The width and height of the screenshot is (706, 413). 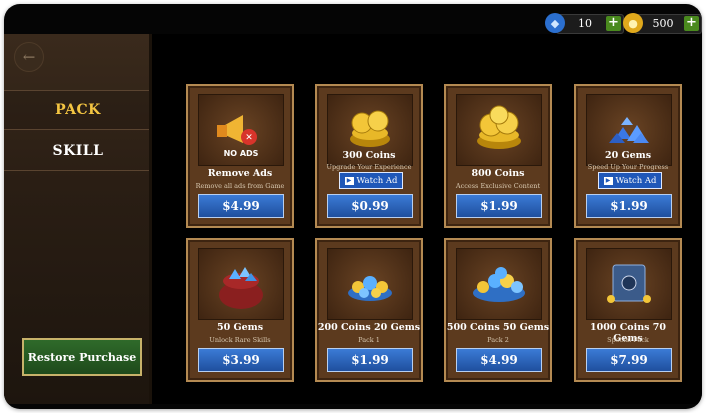 What do you see at coordinates (240, 340) in the screenshot?
I see `card-subtitle: Unlock Rare Skills` at bounding box center [240, 340].